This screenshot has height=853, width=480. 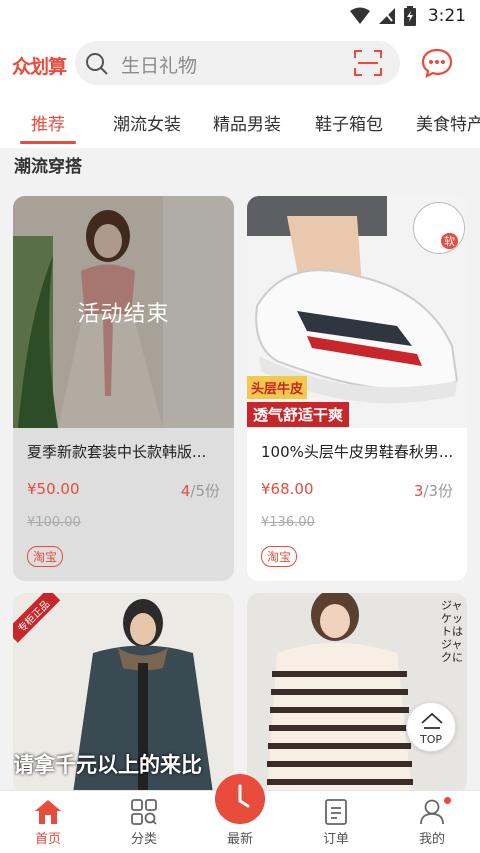 What do you see at coordinates (386, 16) in the screenshot?
I see `signal-icon` at bounding box center [386, 16].